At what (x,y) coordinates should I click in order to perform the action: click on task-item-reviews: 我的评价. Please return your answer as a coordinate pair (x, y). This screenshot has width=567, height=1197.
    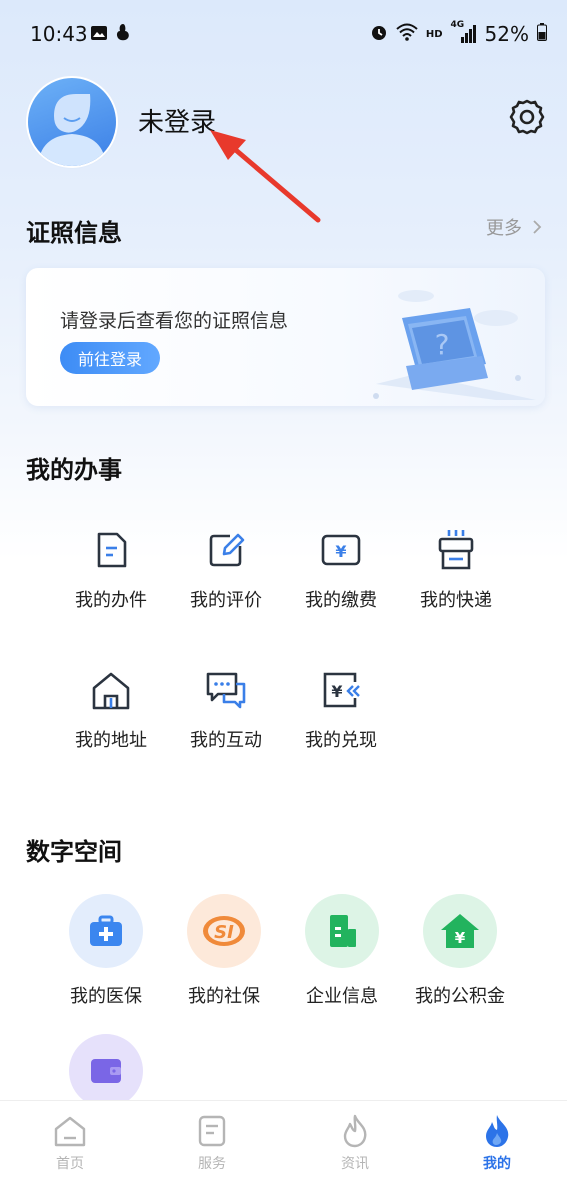
    Looking at the image, I should click on (226, 583).